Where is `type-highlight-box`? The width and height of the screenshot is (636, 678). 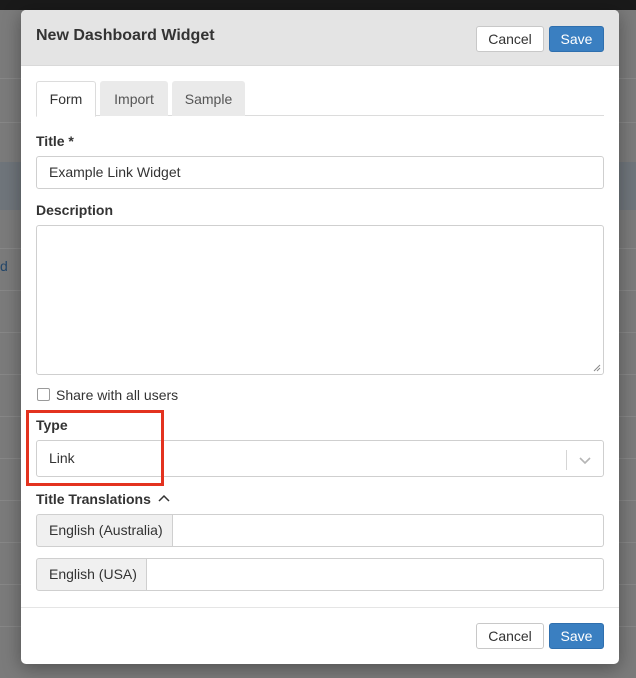
type-highlight-box is located at coordinates (95, 448).